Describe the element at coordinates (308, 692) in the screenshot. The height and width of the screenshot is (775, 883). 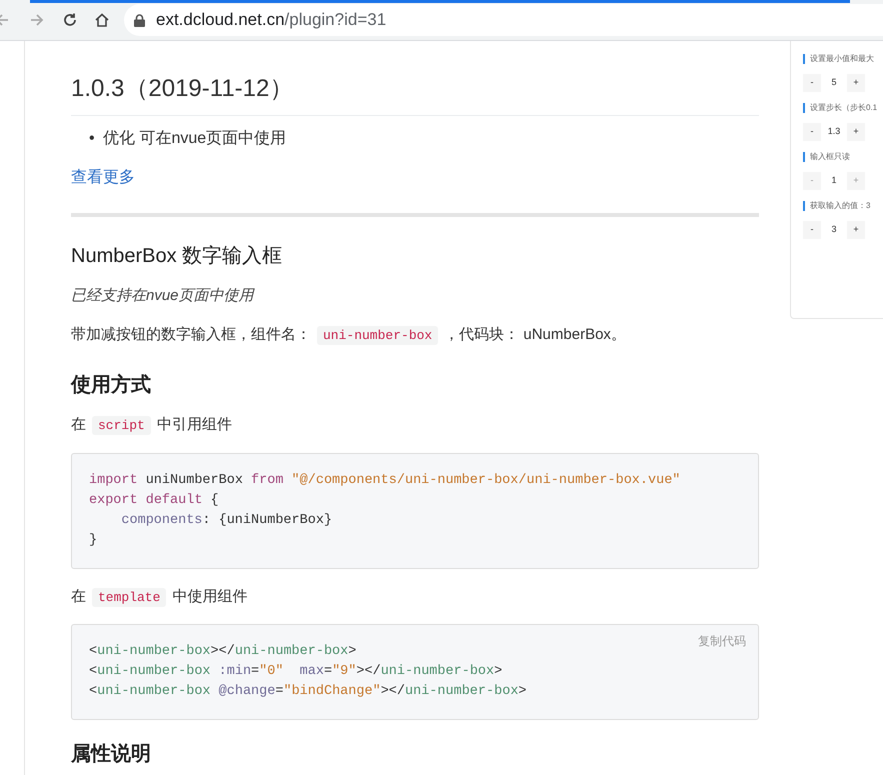
I see `code-line: <uni-number-box @change="bindChange"></uni-number-box>` at that location.